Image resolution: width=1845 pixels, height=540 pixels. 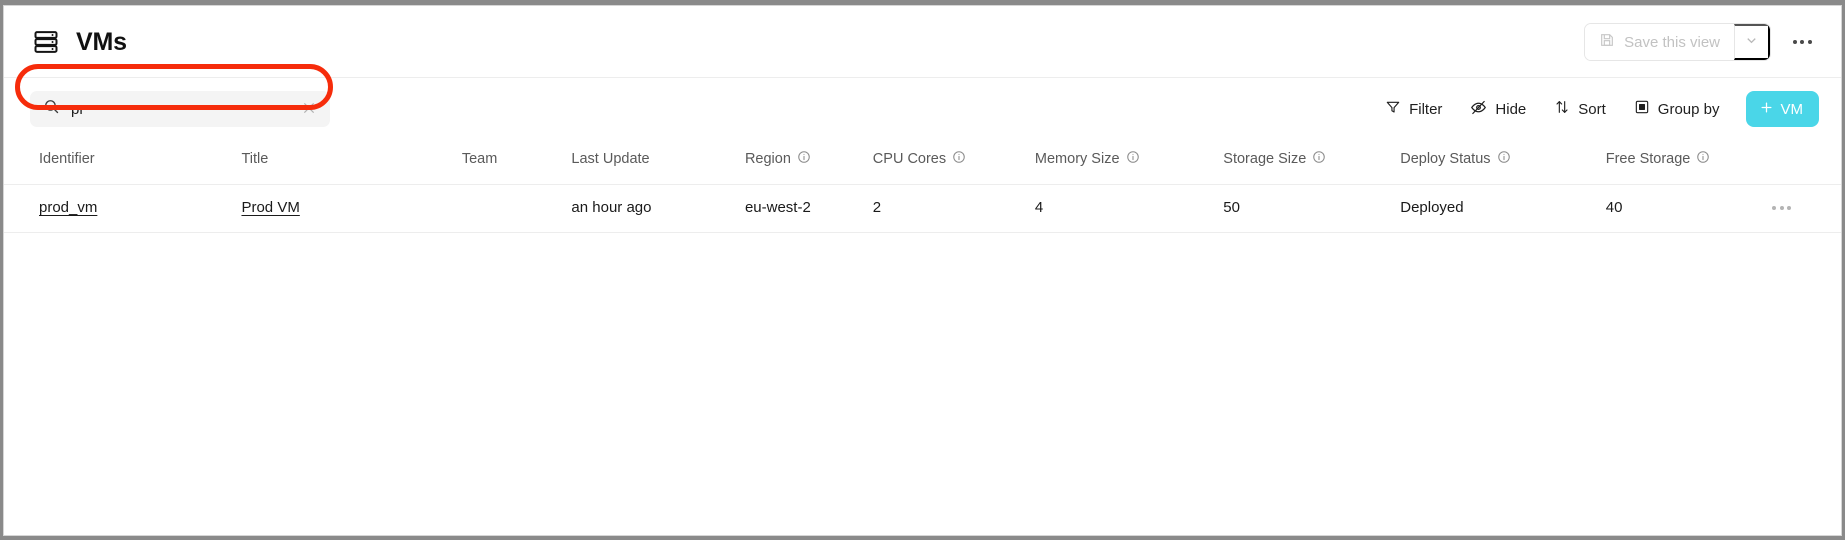 What do you see at coordinates (68, 207) in the screenshot?
I see `identifier-link: prod_vm` at bounding box center [68, 207].